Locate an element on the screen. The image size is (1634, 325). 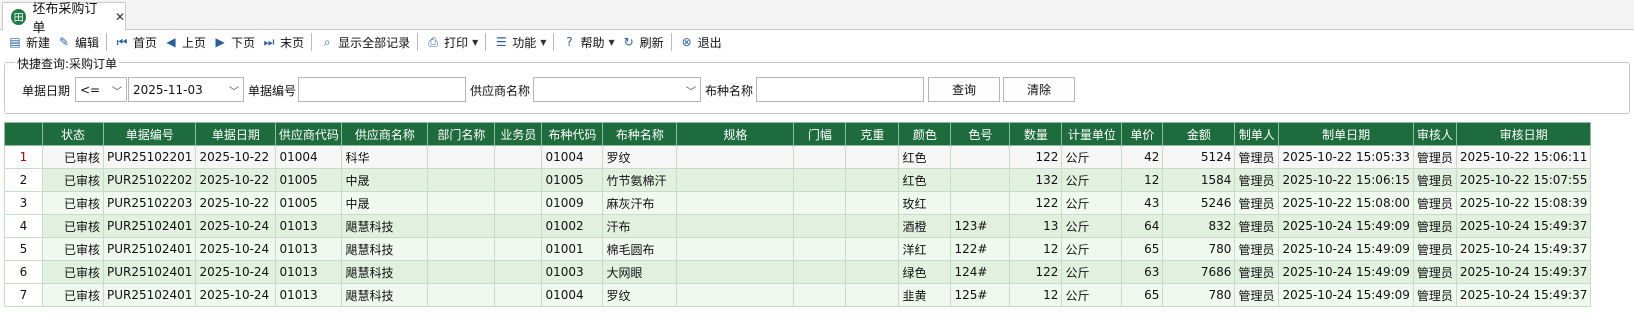
date-operator-select: <= ﹀ is located at coordinates (101, 89).